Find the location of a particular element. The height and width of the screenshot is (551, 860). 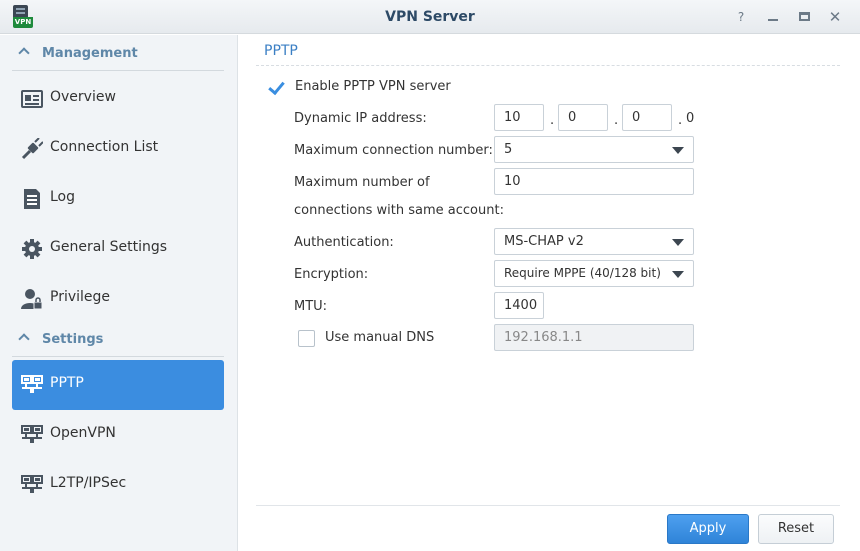

max-connection-select: 5 is located at coordinates (594, 149).